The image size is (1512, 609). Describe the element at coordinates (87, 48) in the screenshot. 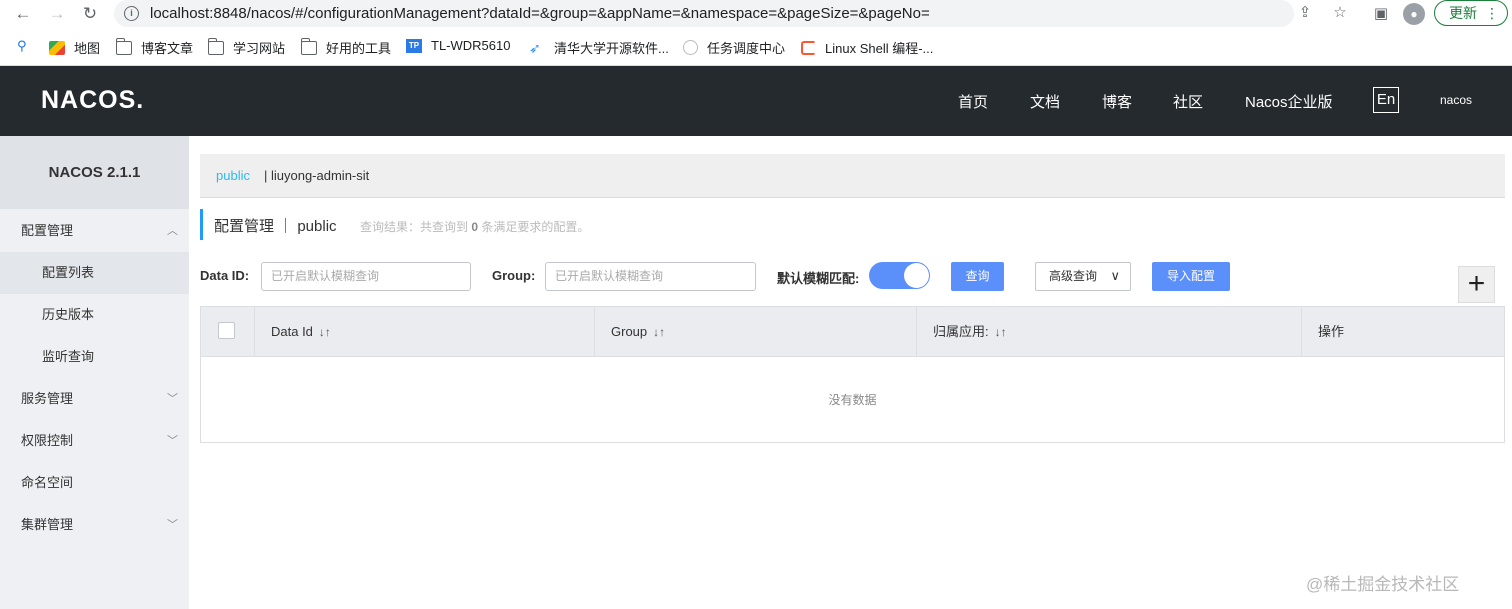

I see `bookmark-label: 地图` at that location.